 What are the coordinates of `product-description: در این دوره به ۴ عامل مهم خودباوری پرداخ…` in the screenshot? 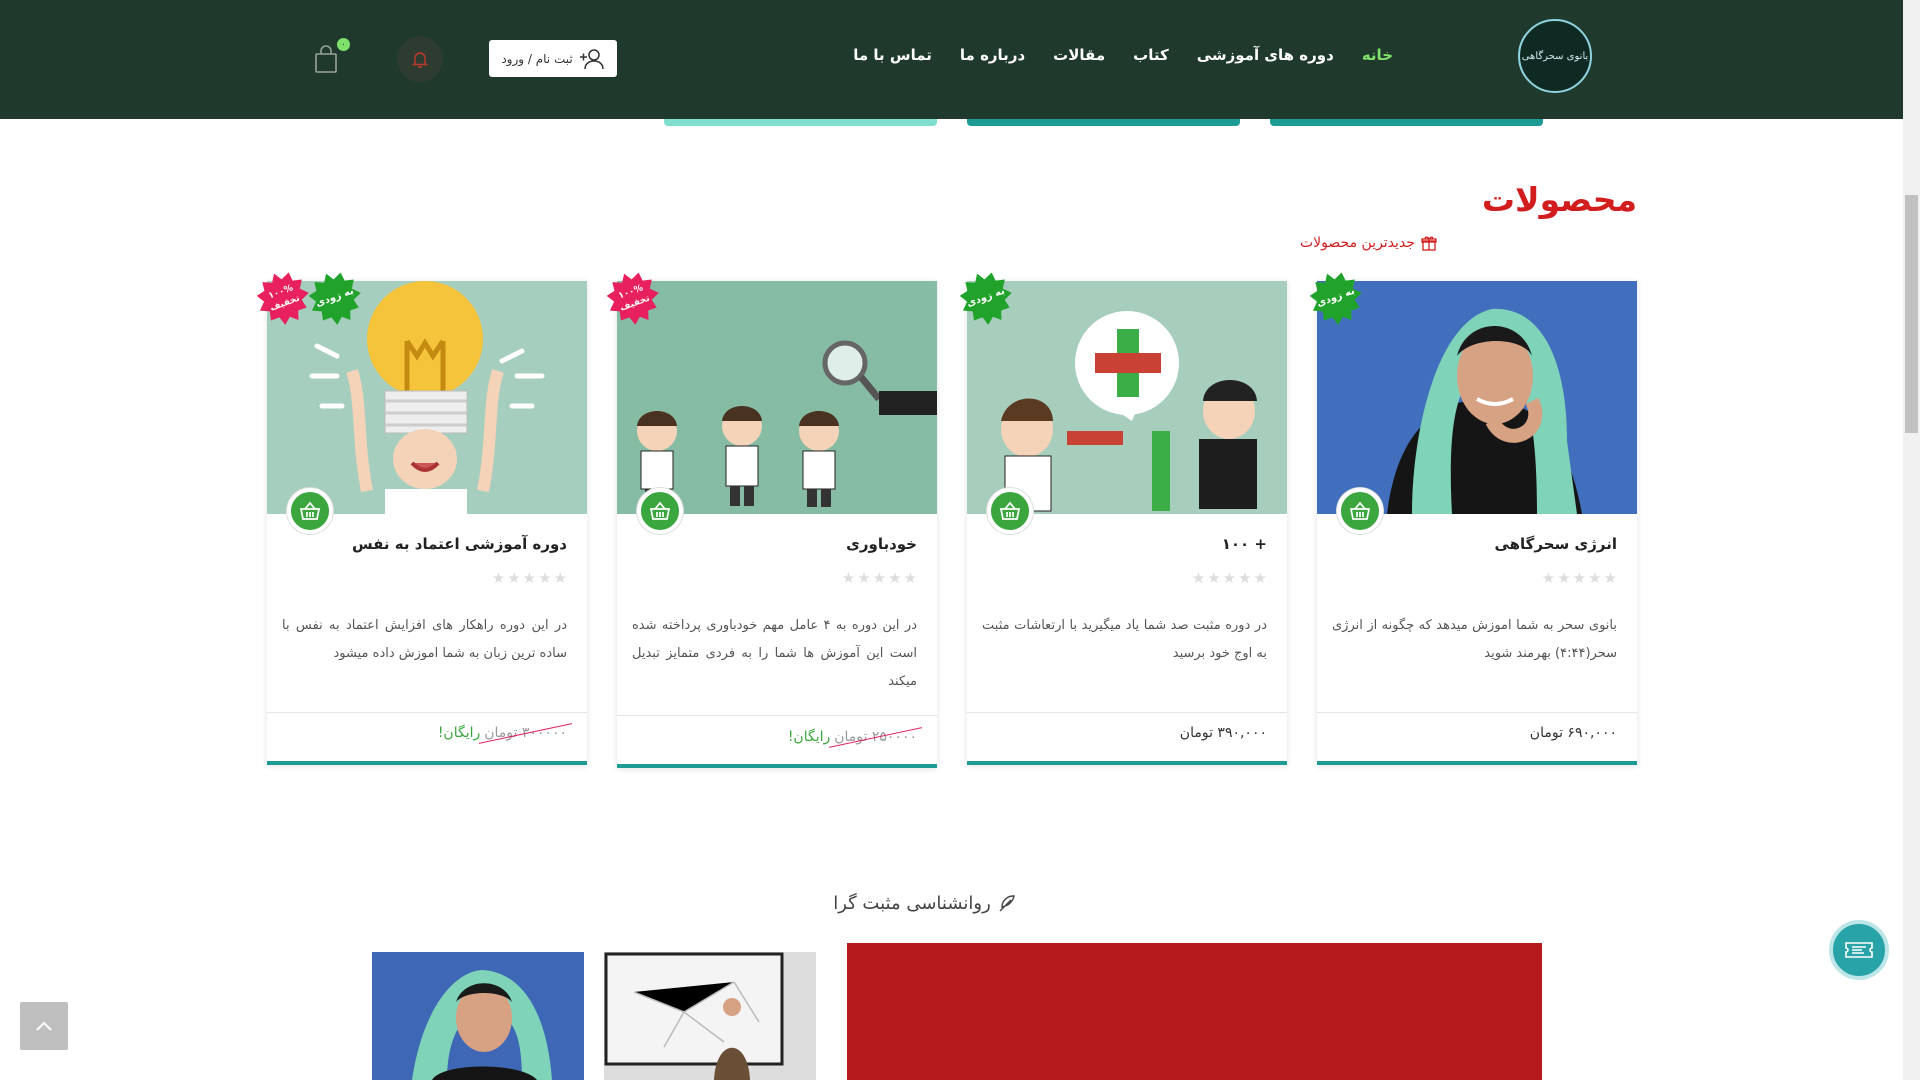 It's located at (774, 653).